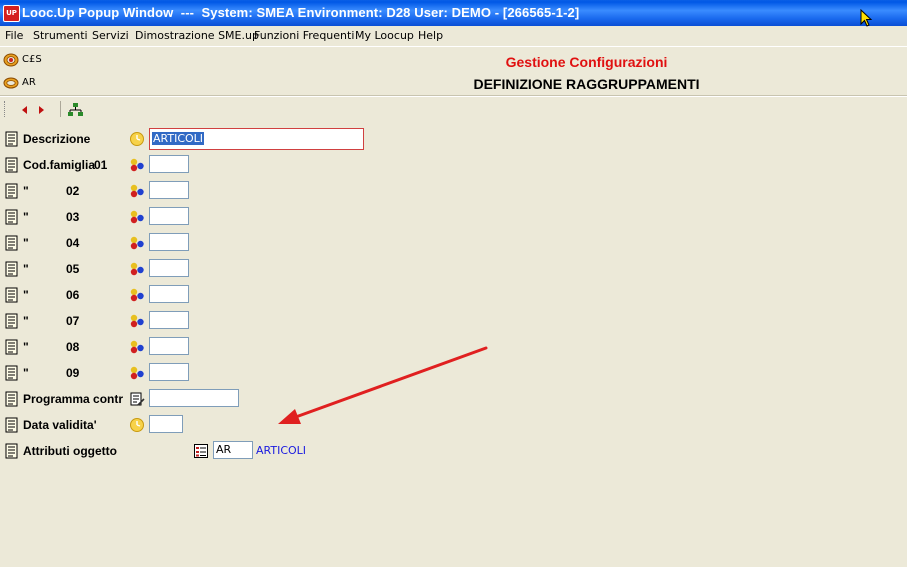 This screenshot has width=907, height=567. What do you see at coordinates (453, 295) in the screenshot?
I see `row-cod-famiglia-06: " 06` at bounding box center [453, 295].